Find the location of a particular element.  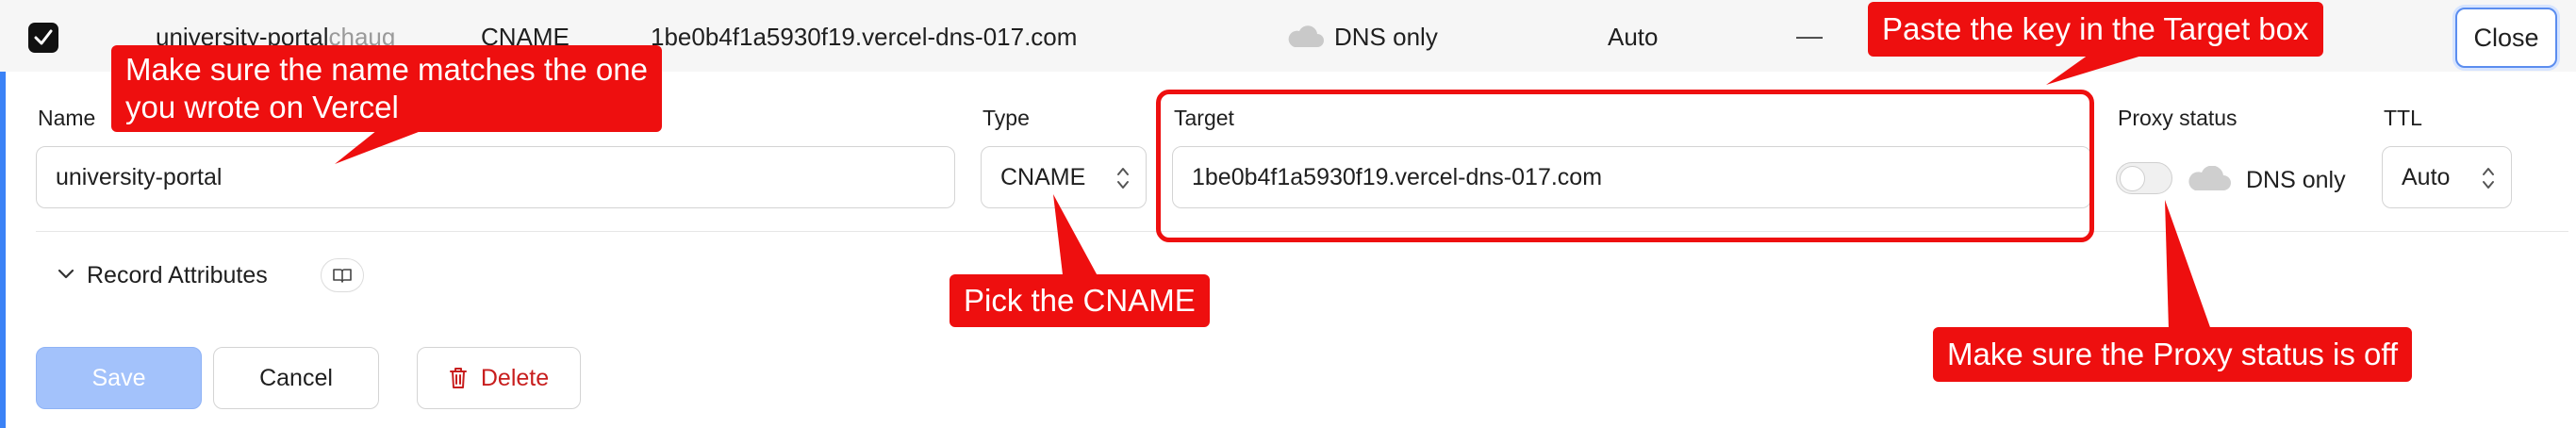

name-input: university-portal is located at coordinates (495, 177).